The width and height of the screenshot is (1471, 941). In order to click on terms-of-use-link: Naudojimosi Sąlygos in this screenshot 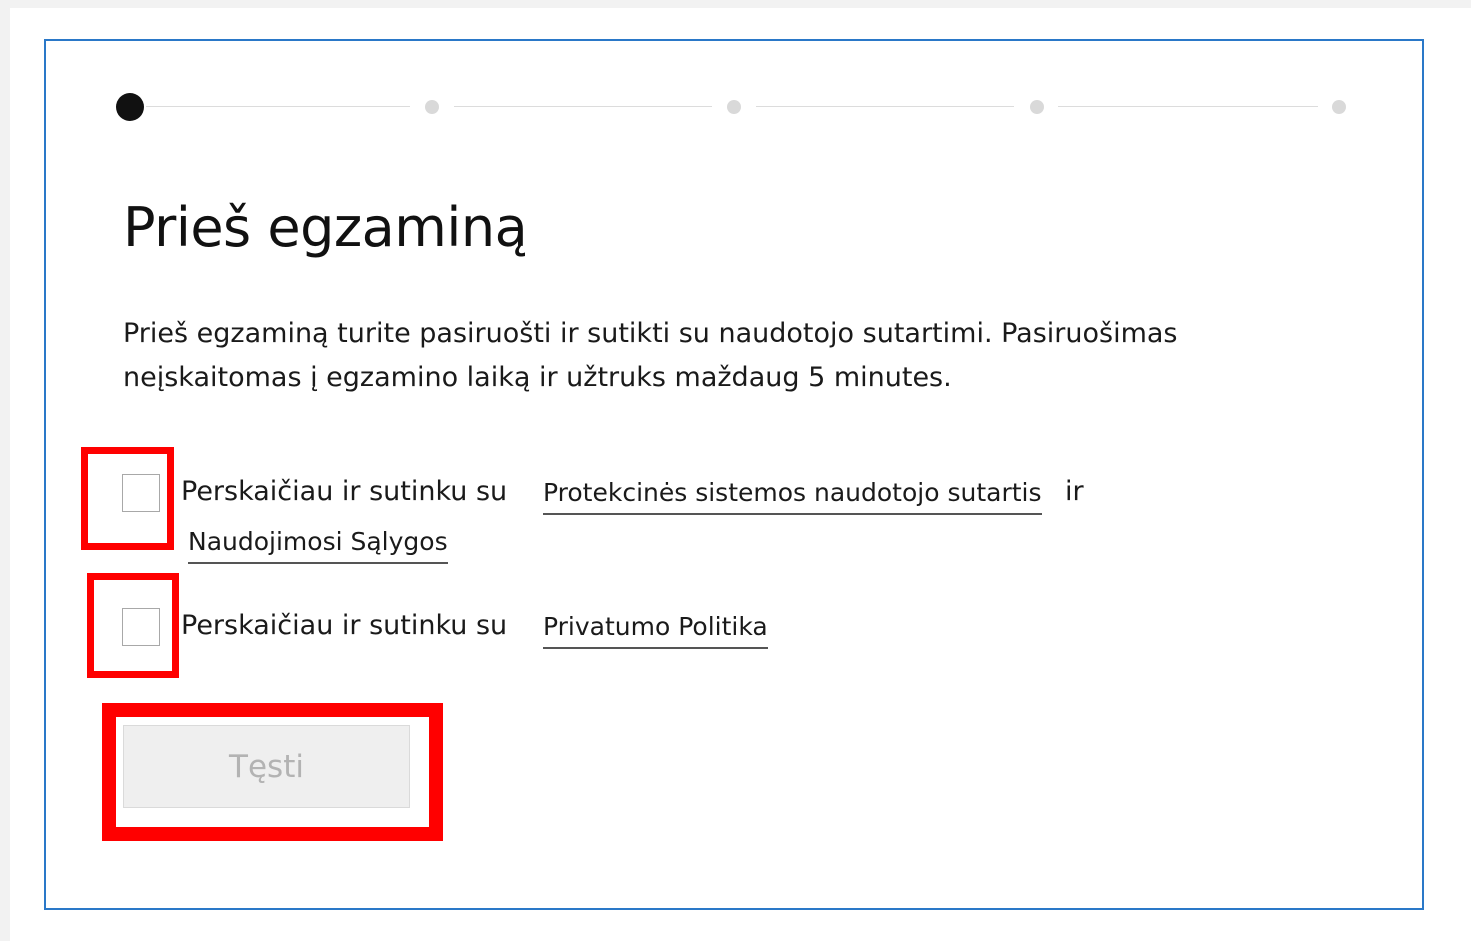, I will do `click(318, 545)`.